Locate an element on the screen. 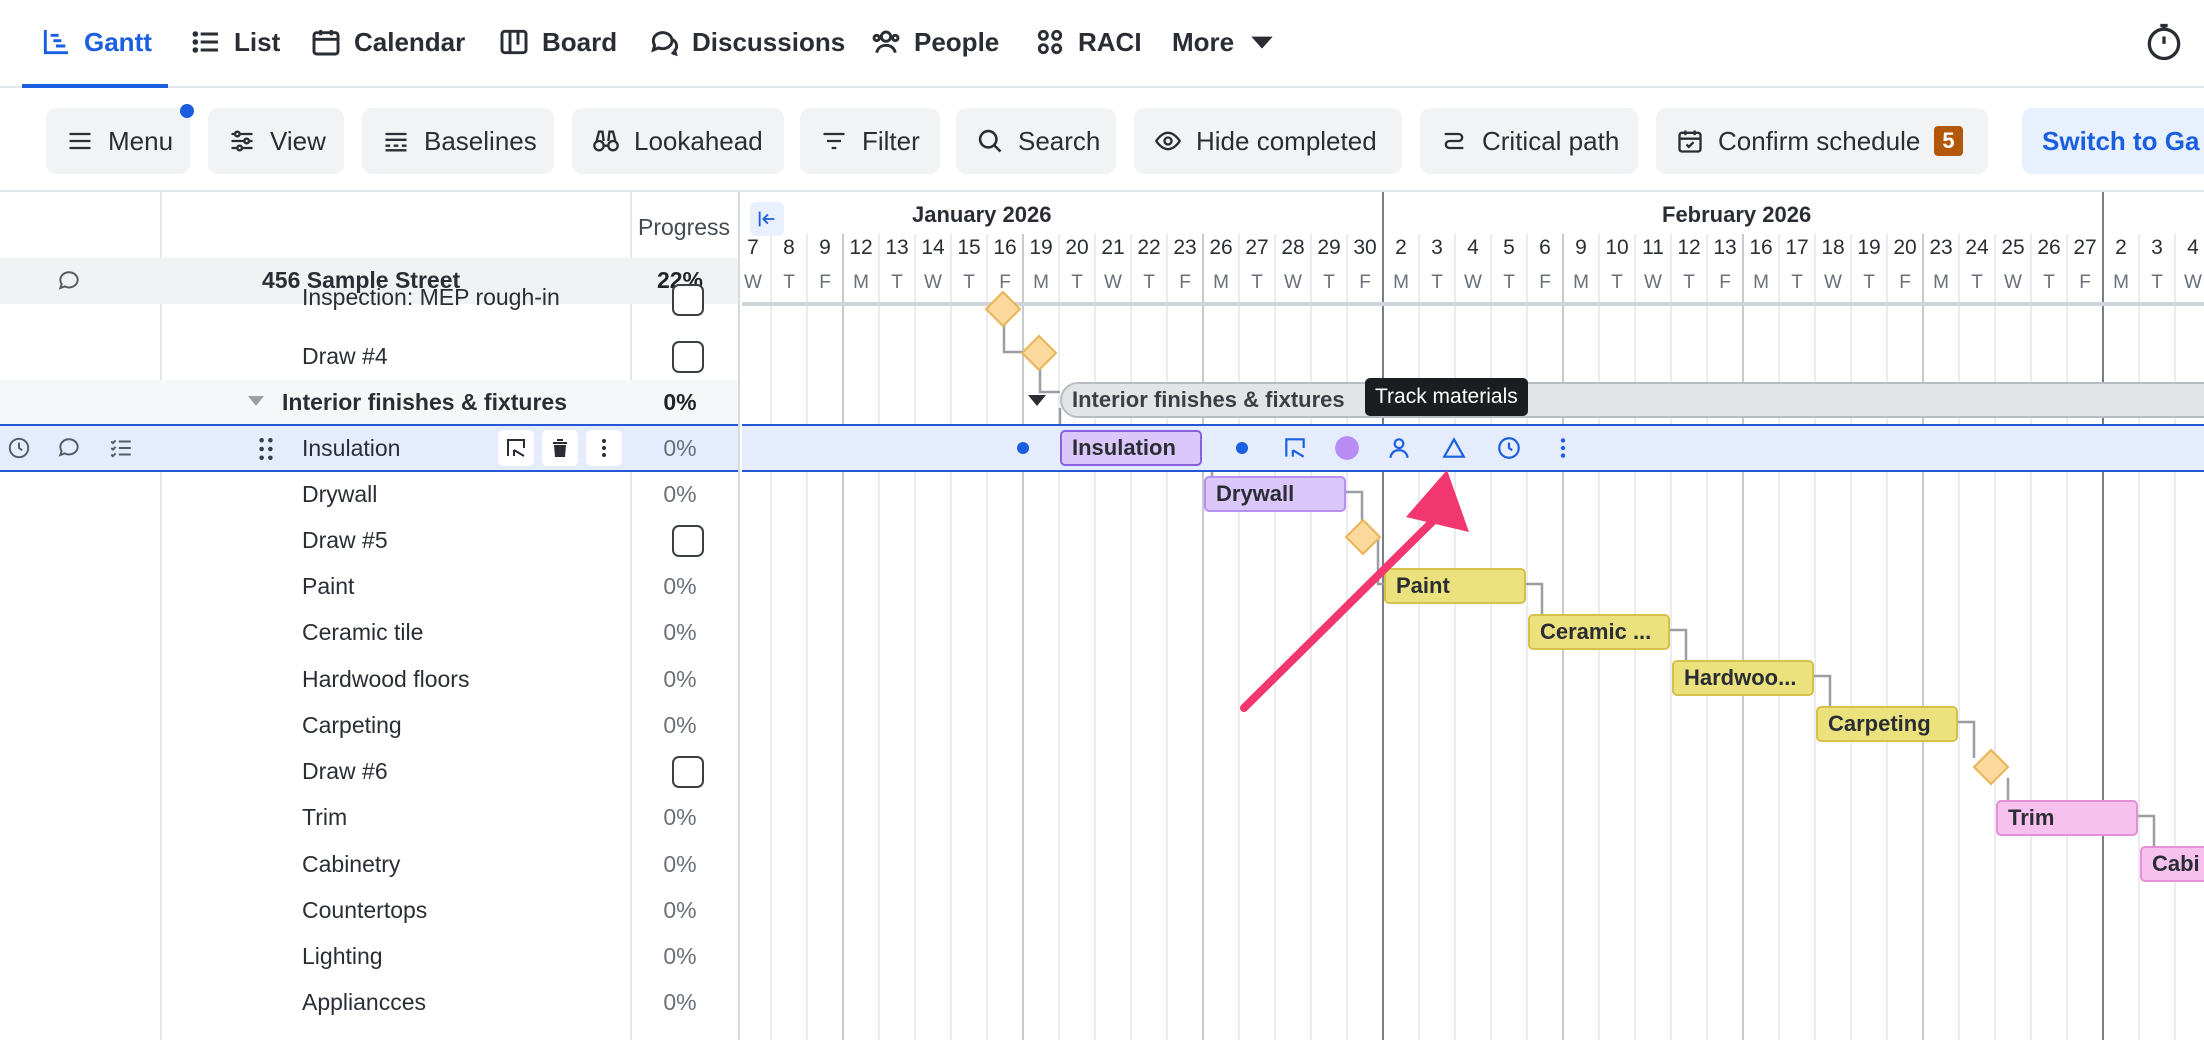 Image resolution: width=2204 pixels, height=1040 pixels. confirm-schedule-button: Confirm schedule 5 is located at coordinates (1822, 141).